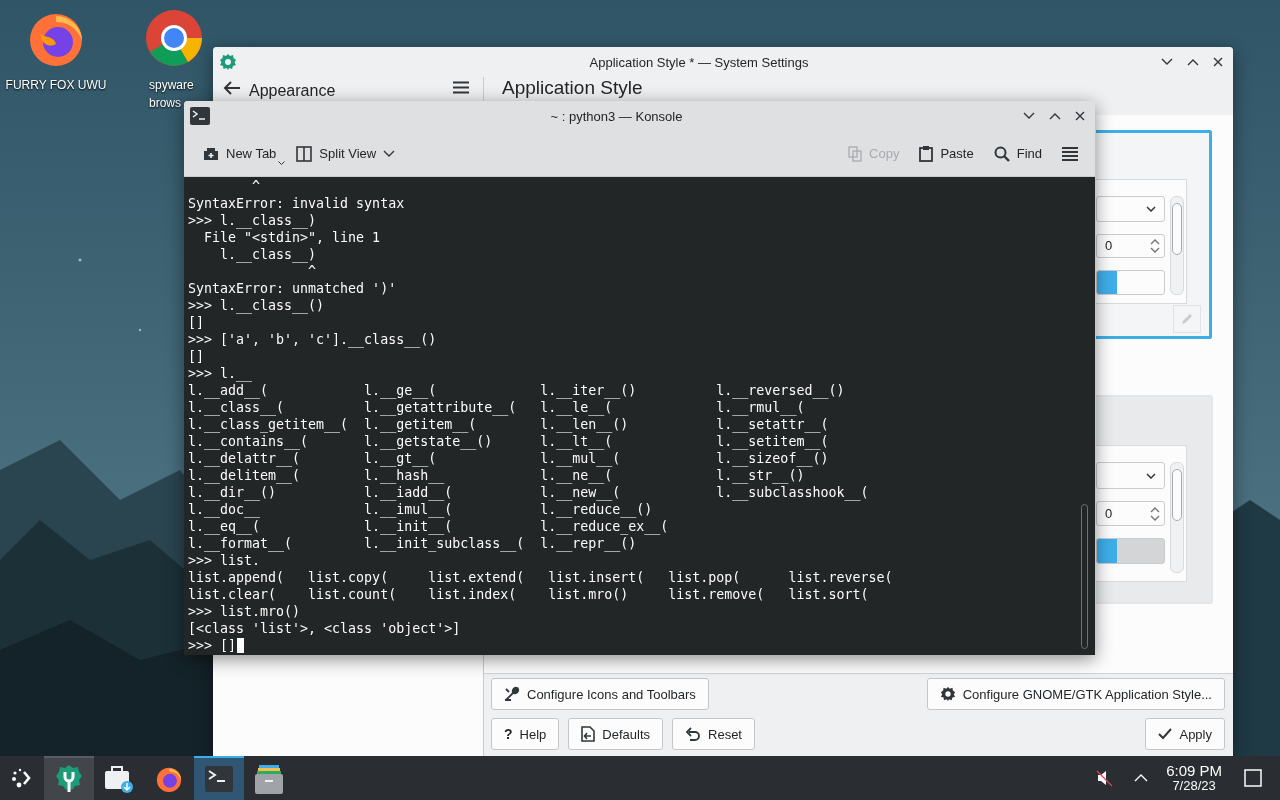  Describe the element at coordinates (389, 153) in the screenshot. I see `chevron-down-icon` at that location.